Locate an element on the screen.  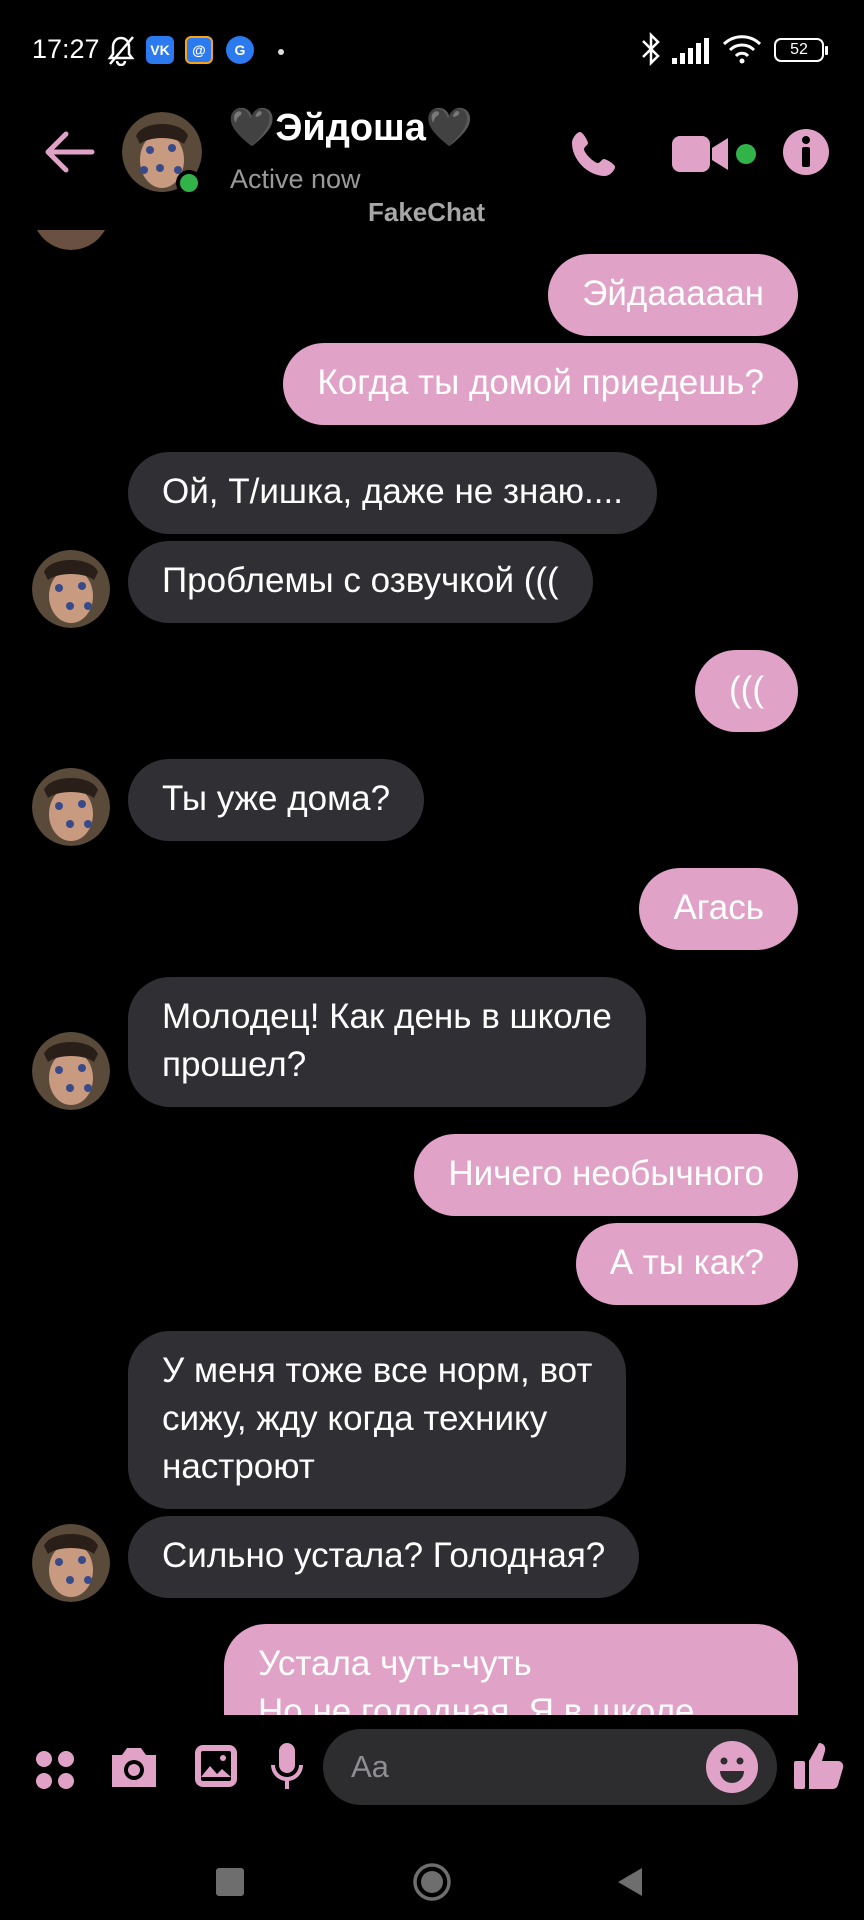
status-time: 17:27 is located at coordinates (66, 49).